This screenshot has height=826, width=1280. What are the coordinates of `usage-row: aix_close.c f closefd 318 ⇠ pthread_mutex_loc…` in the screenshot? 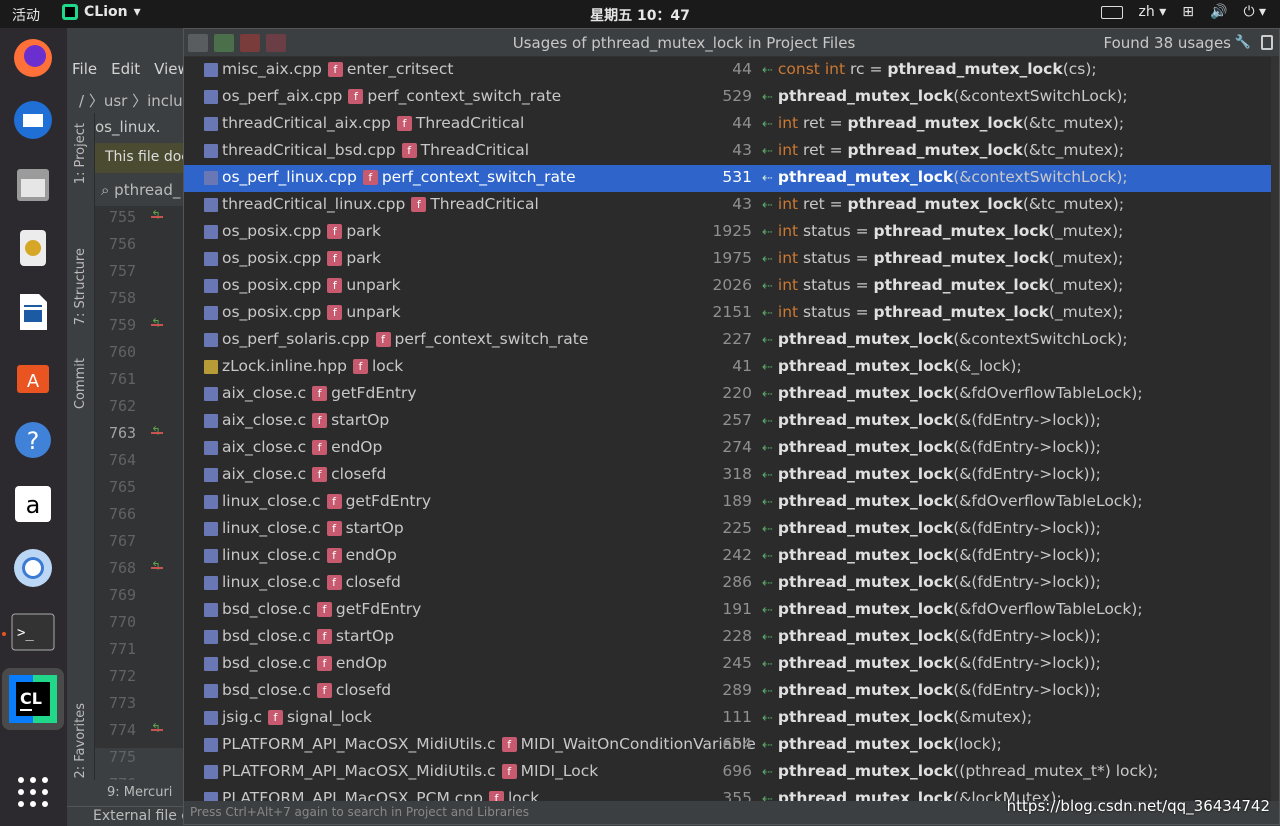 It's located at (731, 475).